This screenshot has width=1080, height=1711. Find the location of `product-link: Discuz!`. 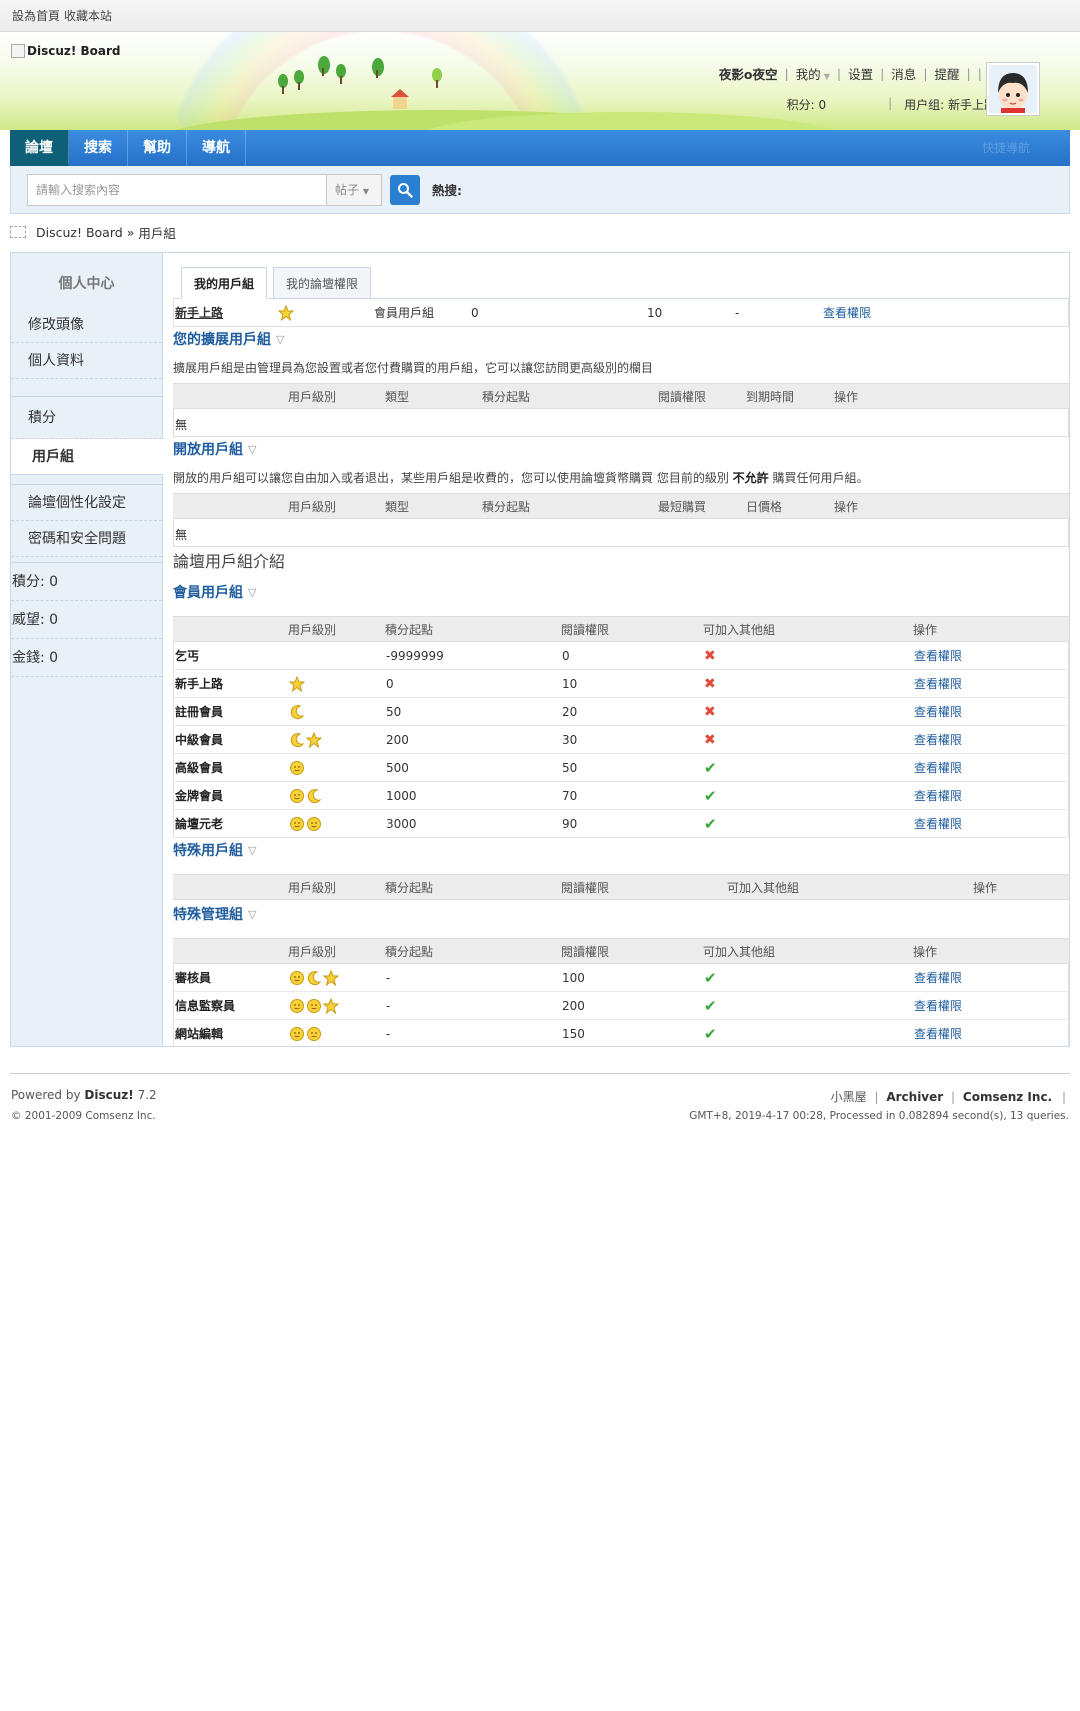

product-link: Discuz! is located at coordinates (108, 1095).